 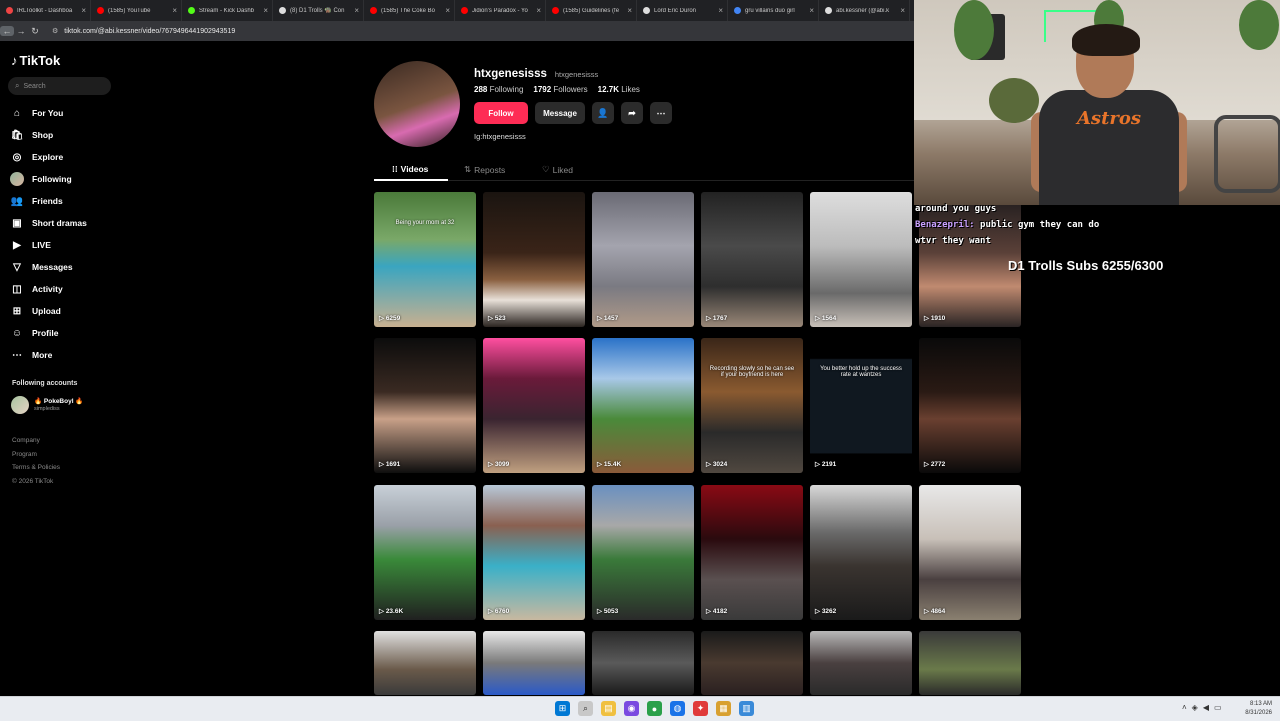 I want to click on sidebar-item-for-you: ⌂ For You, so click(x=48, y=113).